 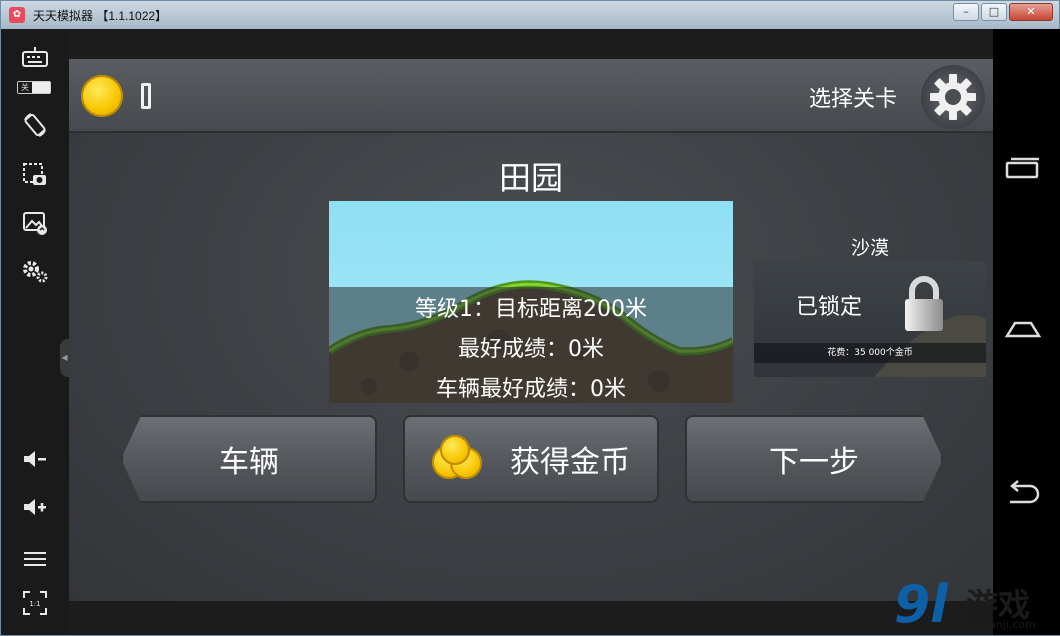 What do you see at coordinates (35, 459) in the screenshot?
I see `volume-down-icon` at bounding box center [35, 459].